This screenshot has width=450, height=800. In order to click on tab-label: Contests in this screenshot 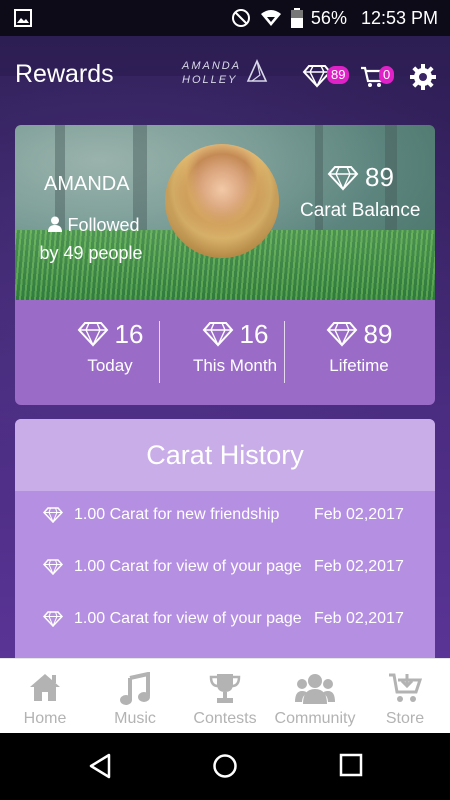, I will do `click(225, 718)`.